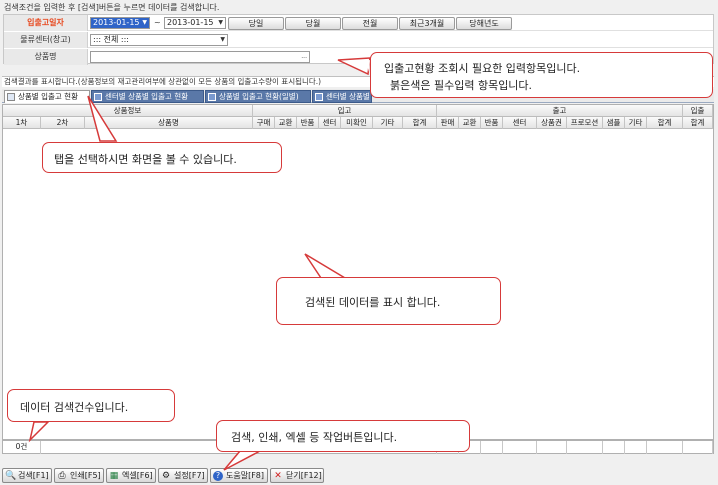 This screenshot has height=485, width=718. Describe the element at coordinates (461, 85) in the screenshot. I see `tooltip-text: 붉은색은 필수입력 항목입니다.` at that location.